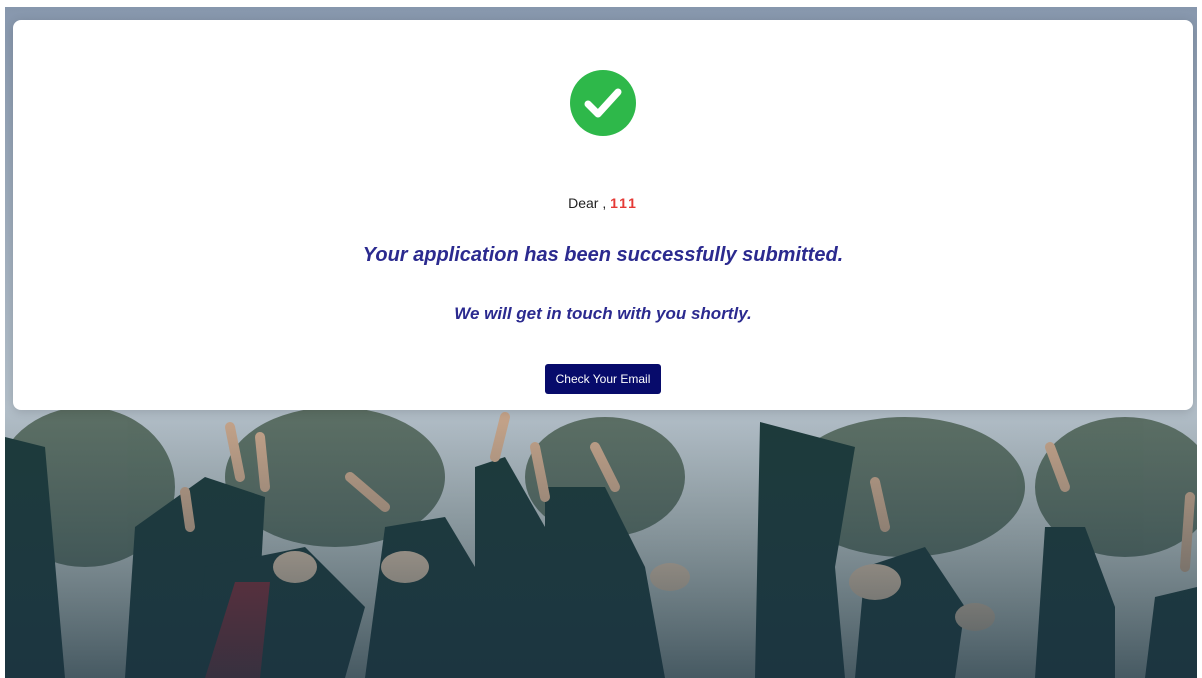  What do you see at coordinates (603, 313) in the screenshot?
I see `follow-up-message: We will get in touch with you shortly.` at bounding box center [603, 313].